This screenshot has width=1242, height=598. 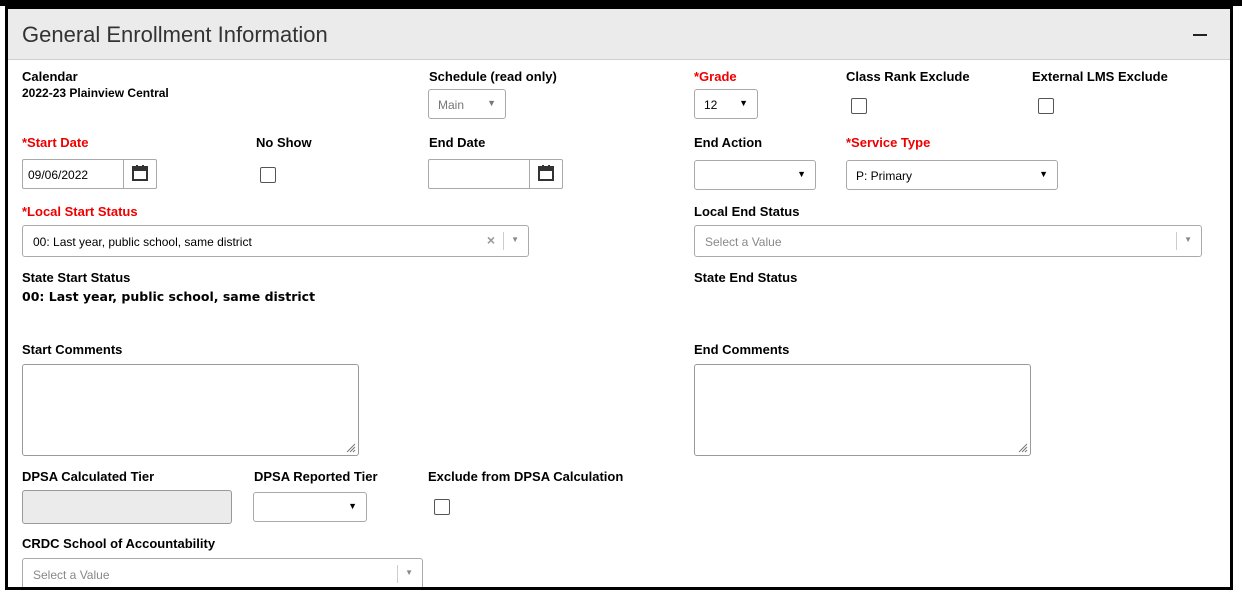 What do you see at coordinates (526, 476) in the screenshot?
I see `exclude-dpsa-label: Exclude from DPSA Calculation` at bounding box center [526, 476].